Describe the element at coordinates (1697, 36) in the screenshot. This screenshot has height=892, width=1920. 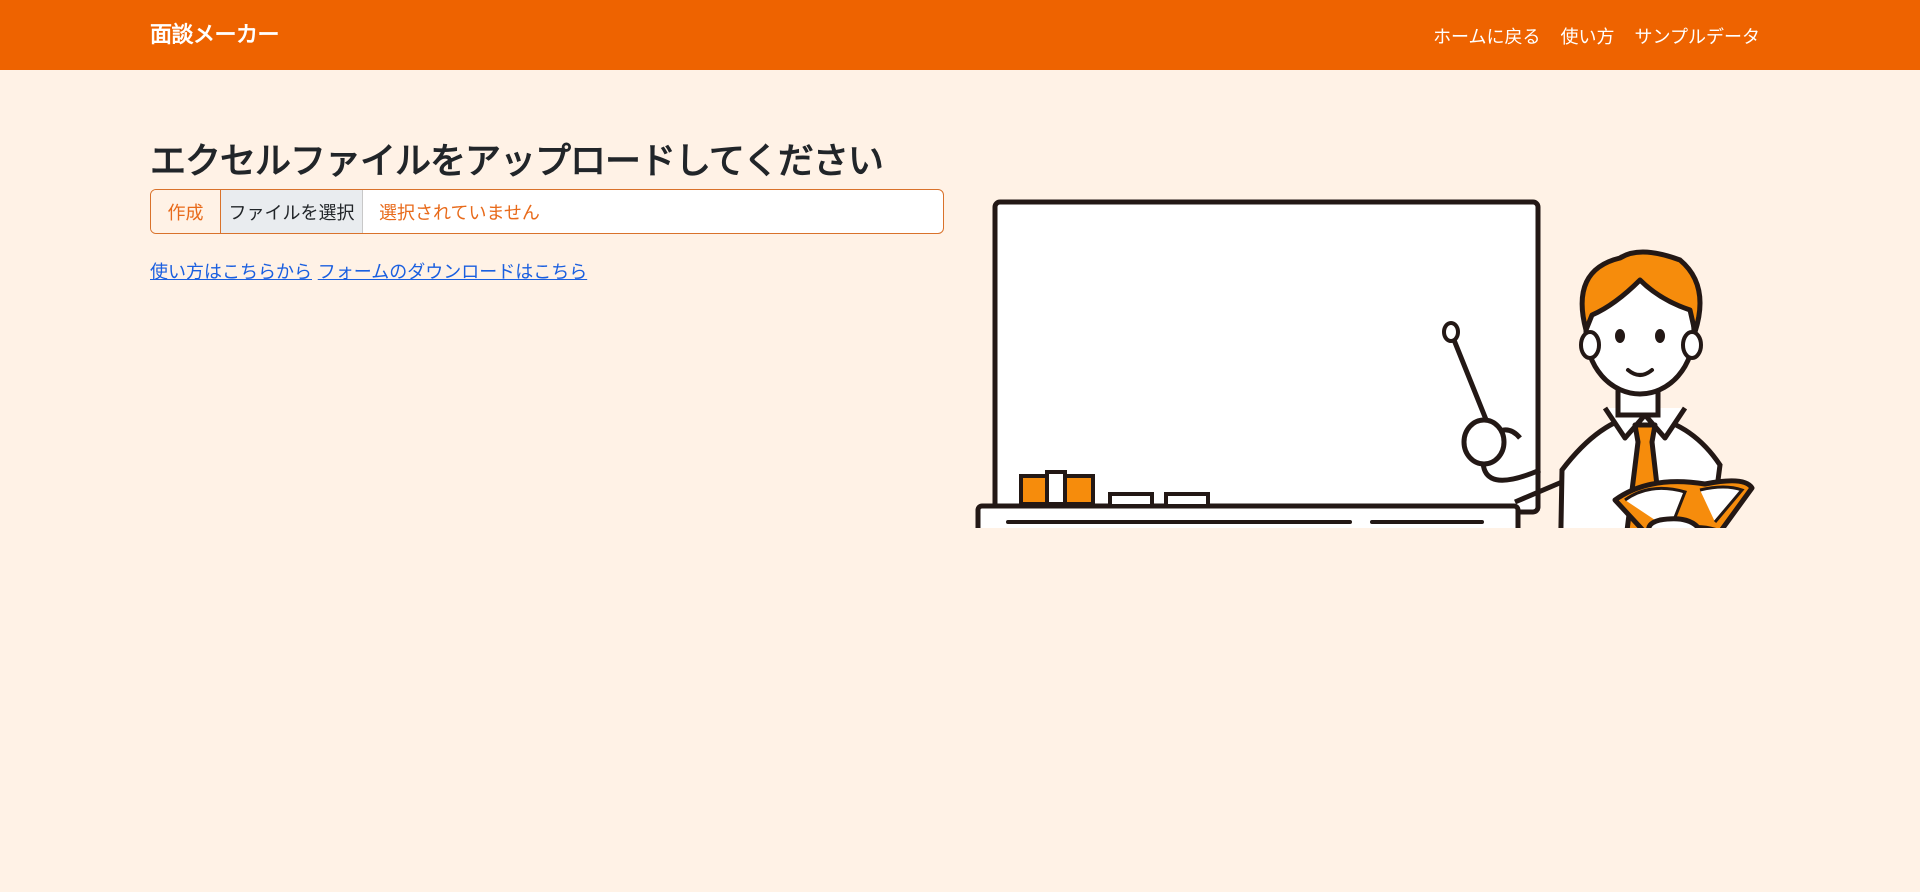
I see `nav-link-sample-data: サンプルデータ` at that location.